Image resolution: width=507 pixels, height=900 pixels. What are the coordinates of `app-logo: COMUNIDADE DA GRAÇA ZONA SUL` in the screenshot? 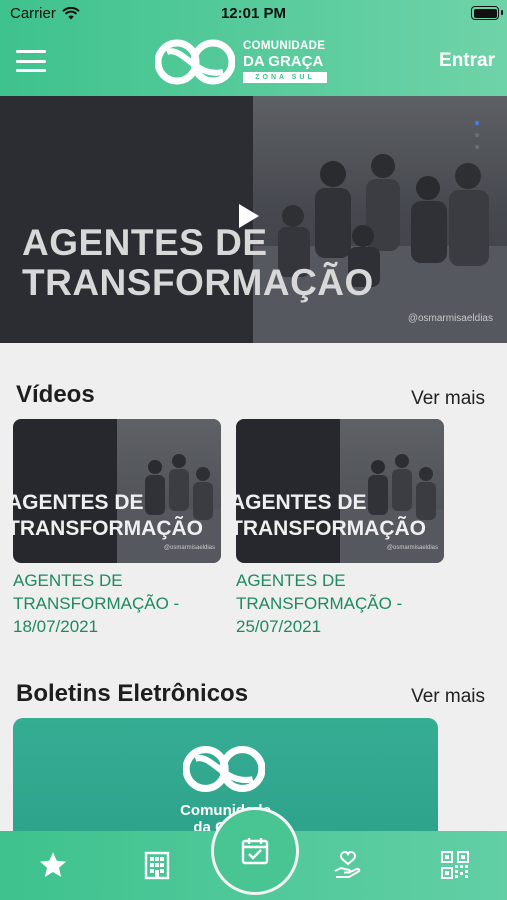 It's located at (241, 62).